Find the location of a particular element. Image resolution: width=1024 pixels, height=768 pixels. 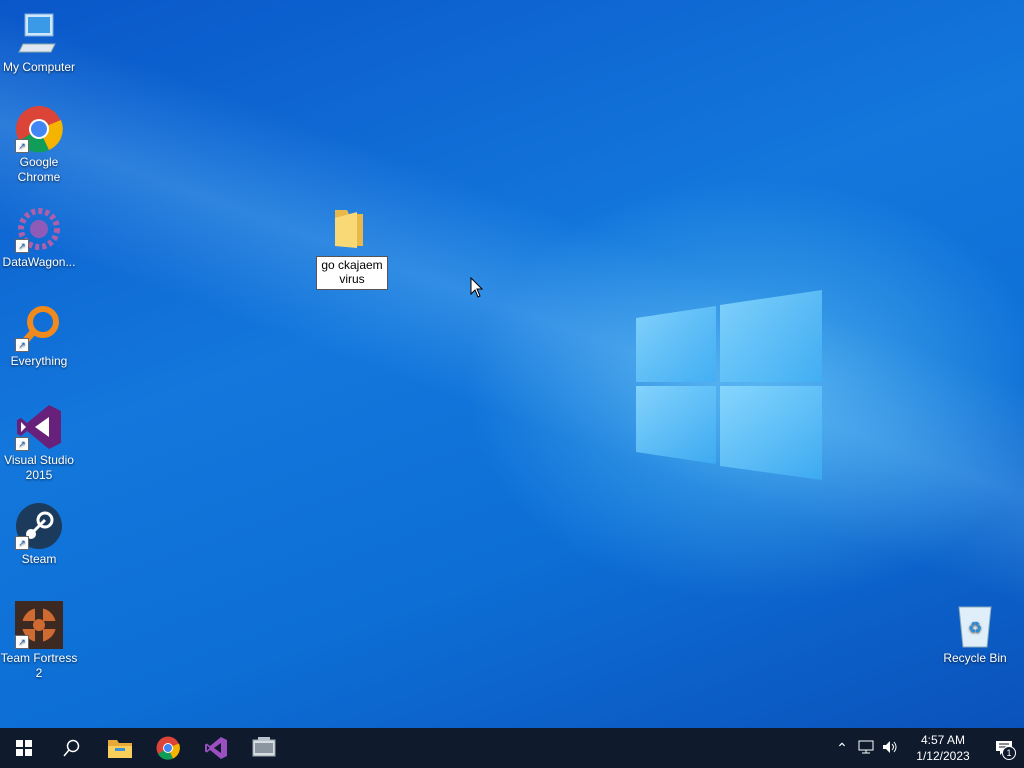

taskbar-file-explorer is located at coordinates (120, 748).